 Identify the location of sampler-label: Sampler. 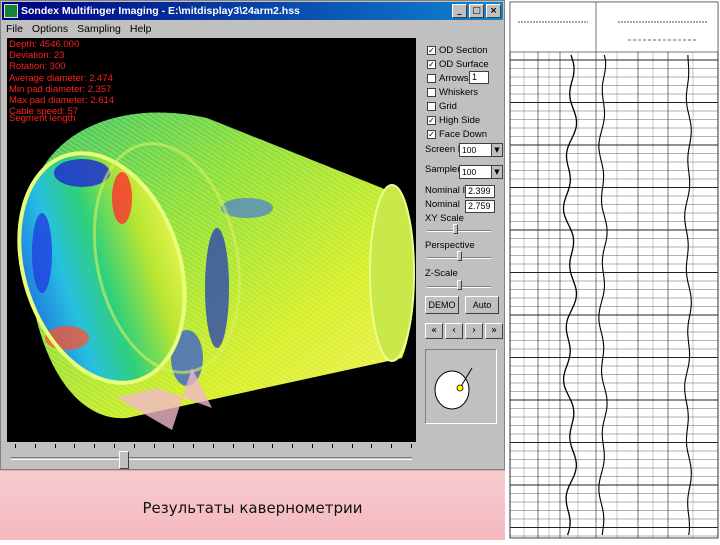
(443, 169).